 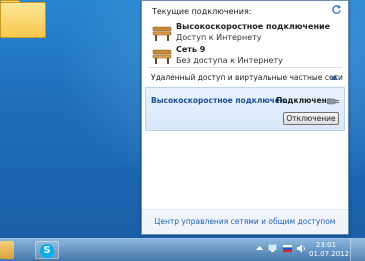 What do you see at coordinates (253, 26) in the screenshot?
I see `connection-name: Высокоскоростное подключение` at bounding box center [253, 26].